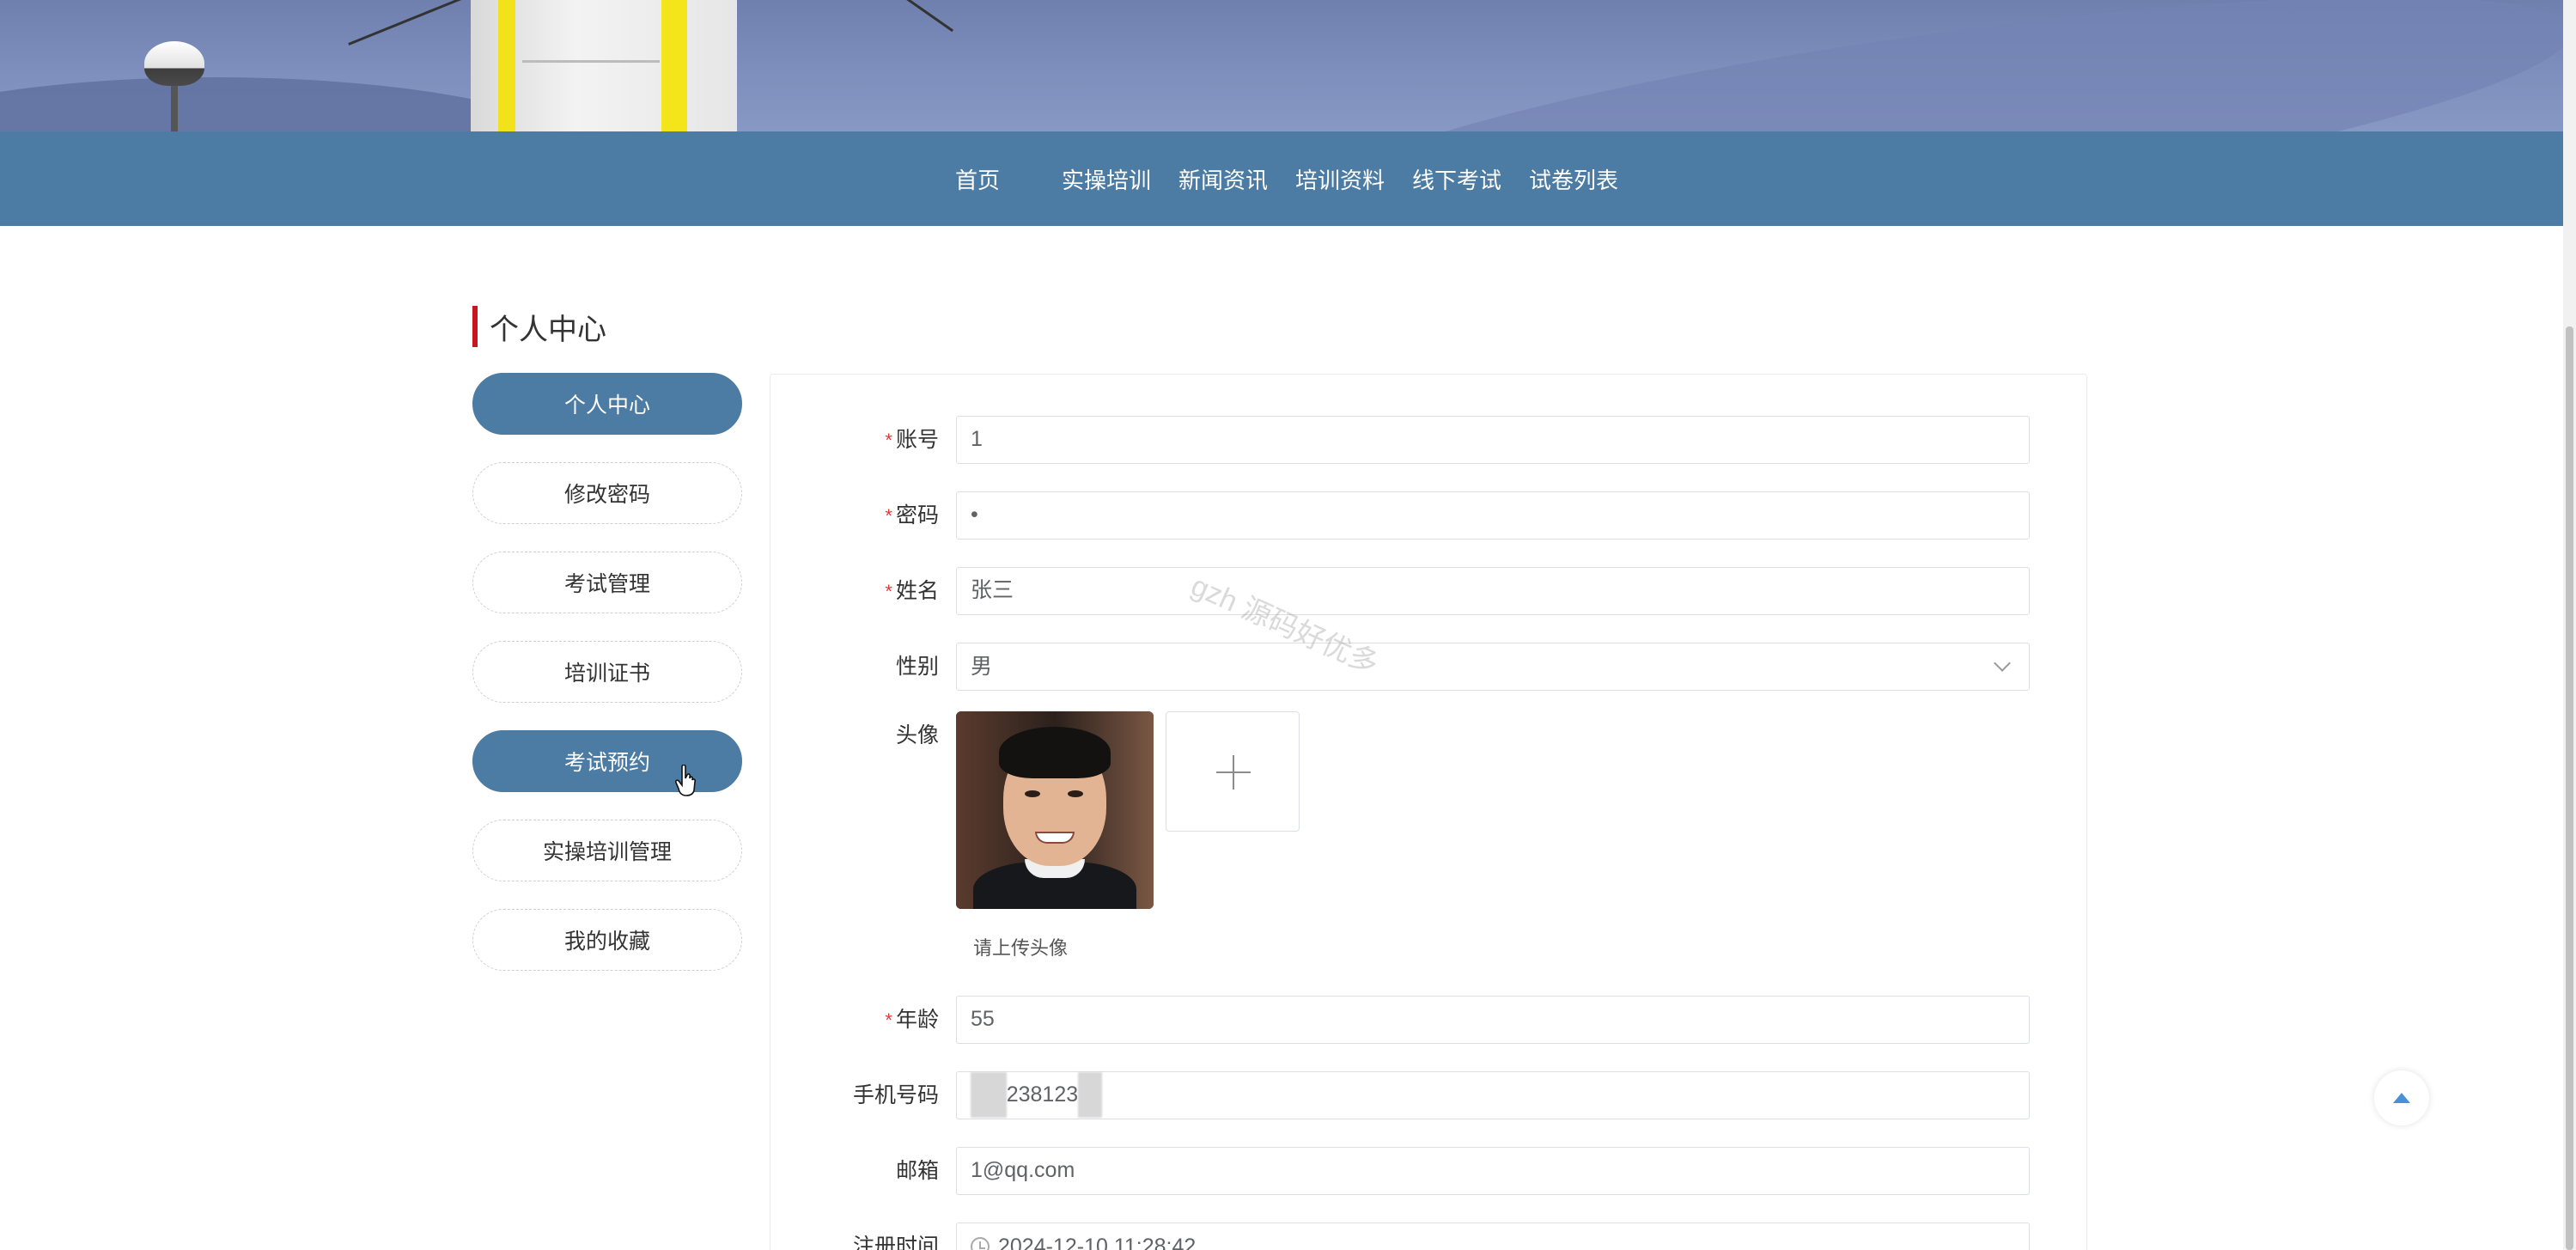 The height and width of the screenshot is (1250, 2576). What do you see at coordinates (1021, 948) in the screenshot?
I see `avatar-hint: 请上传头像` at bounding box center [1021, 948].